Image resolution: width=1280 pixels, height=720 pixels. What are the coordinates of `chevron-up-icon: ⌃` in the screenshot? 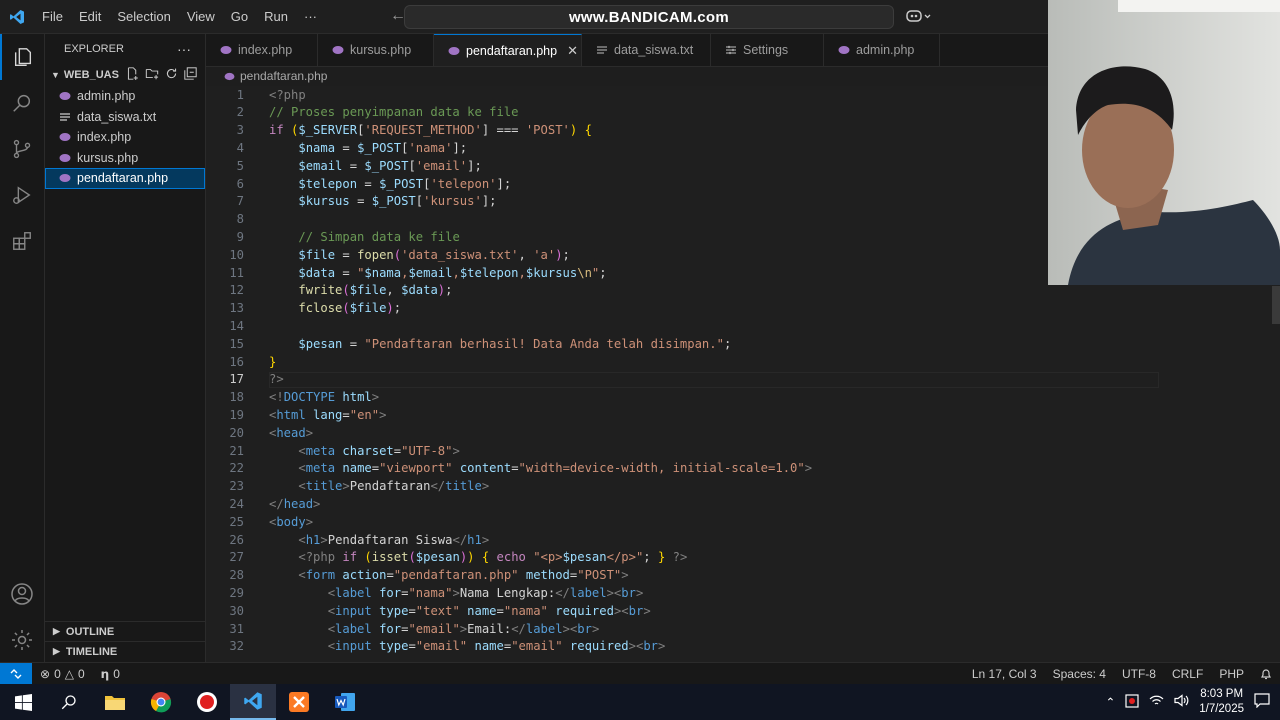 It's located at (1111, 702).